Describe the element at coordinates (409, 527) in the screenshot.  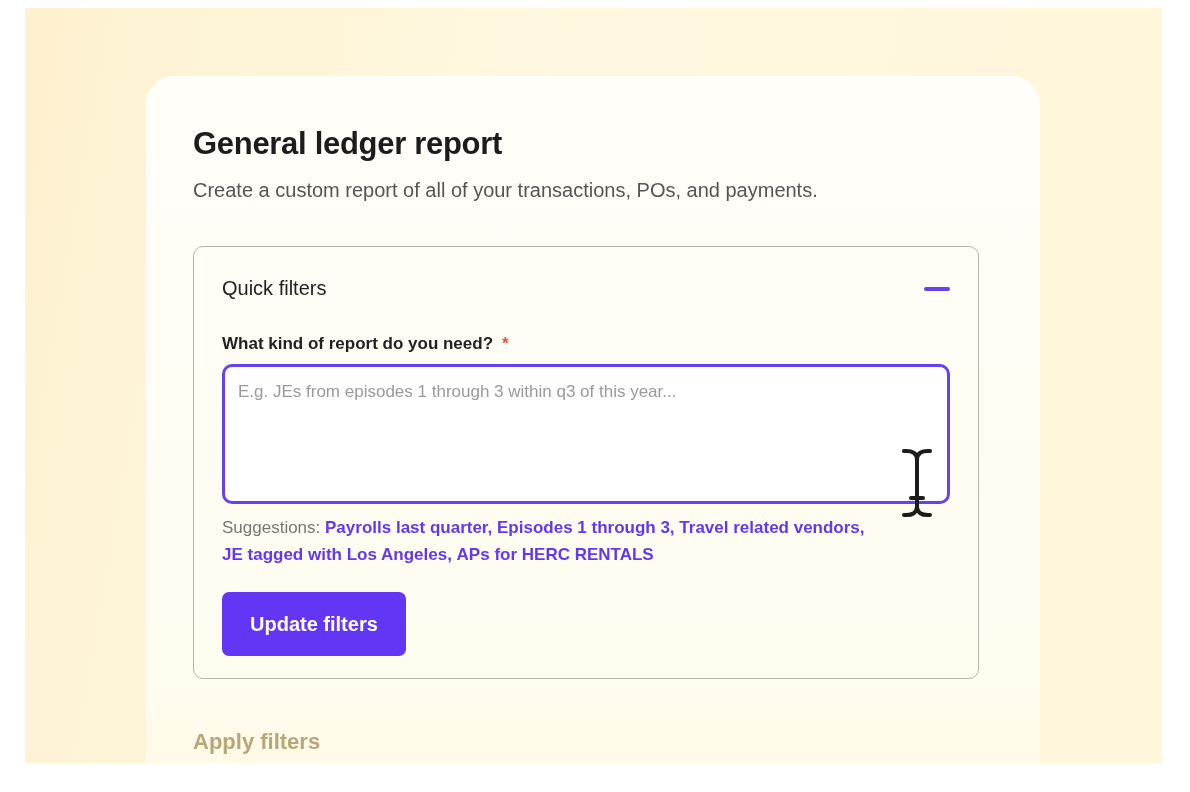
I see `suggestion-link: Payrolls last quarter,` at that location.